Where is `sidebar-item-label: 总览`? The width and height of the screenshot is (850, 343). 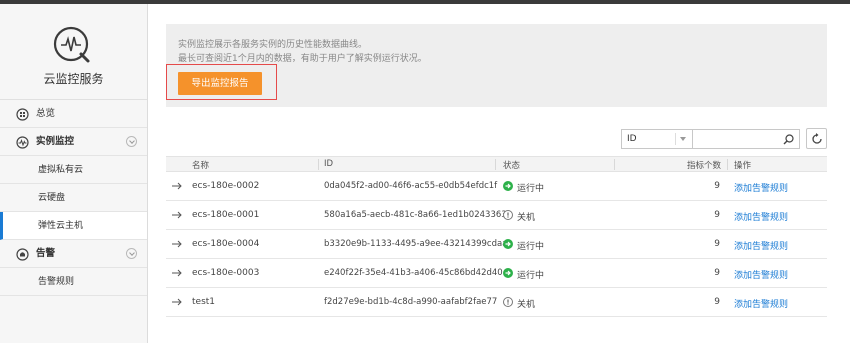 sidebar-item-label: 总览 is located at coordinates (46, 113).